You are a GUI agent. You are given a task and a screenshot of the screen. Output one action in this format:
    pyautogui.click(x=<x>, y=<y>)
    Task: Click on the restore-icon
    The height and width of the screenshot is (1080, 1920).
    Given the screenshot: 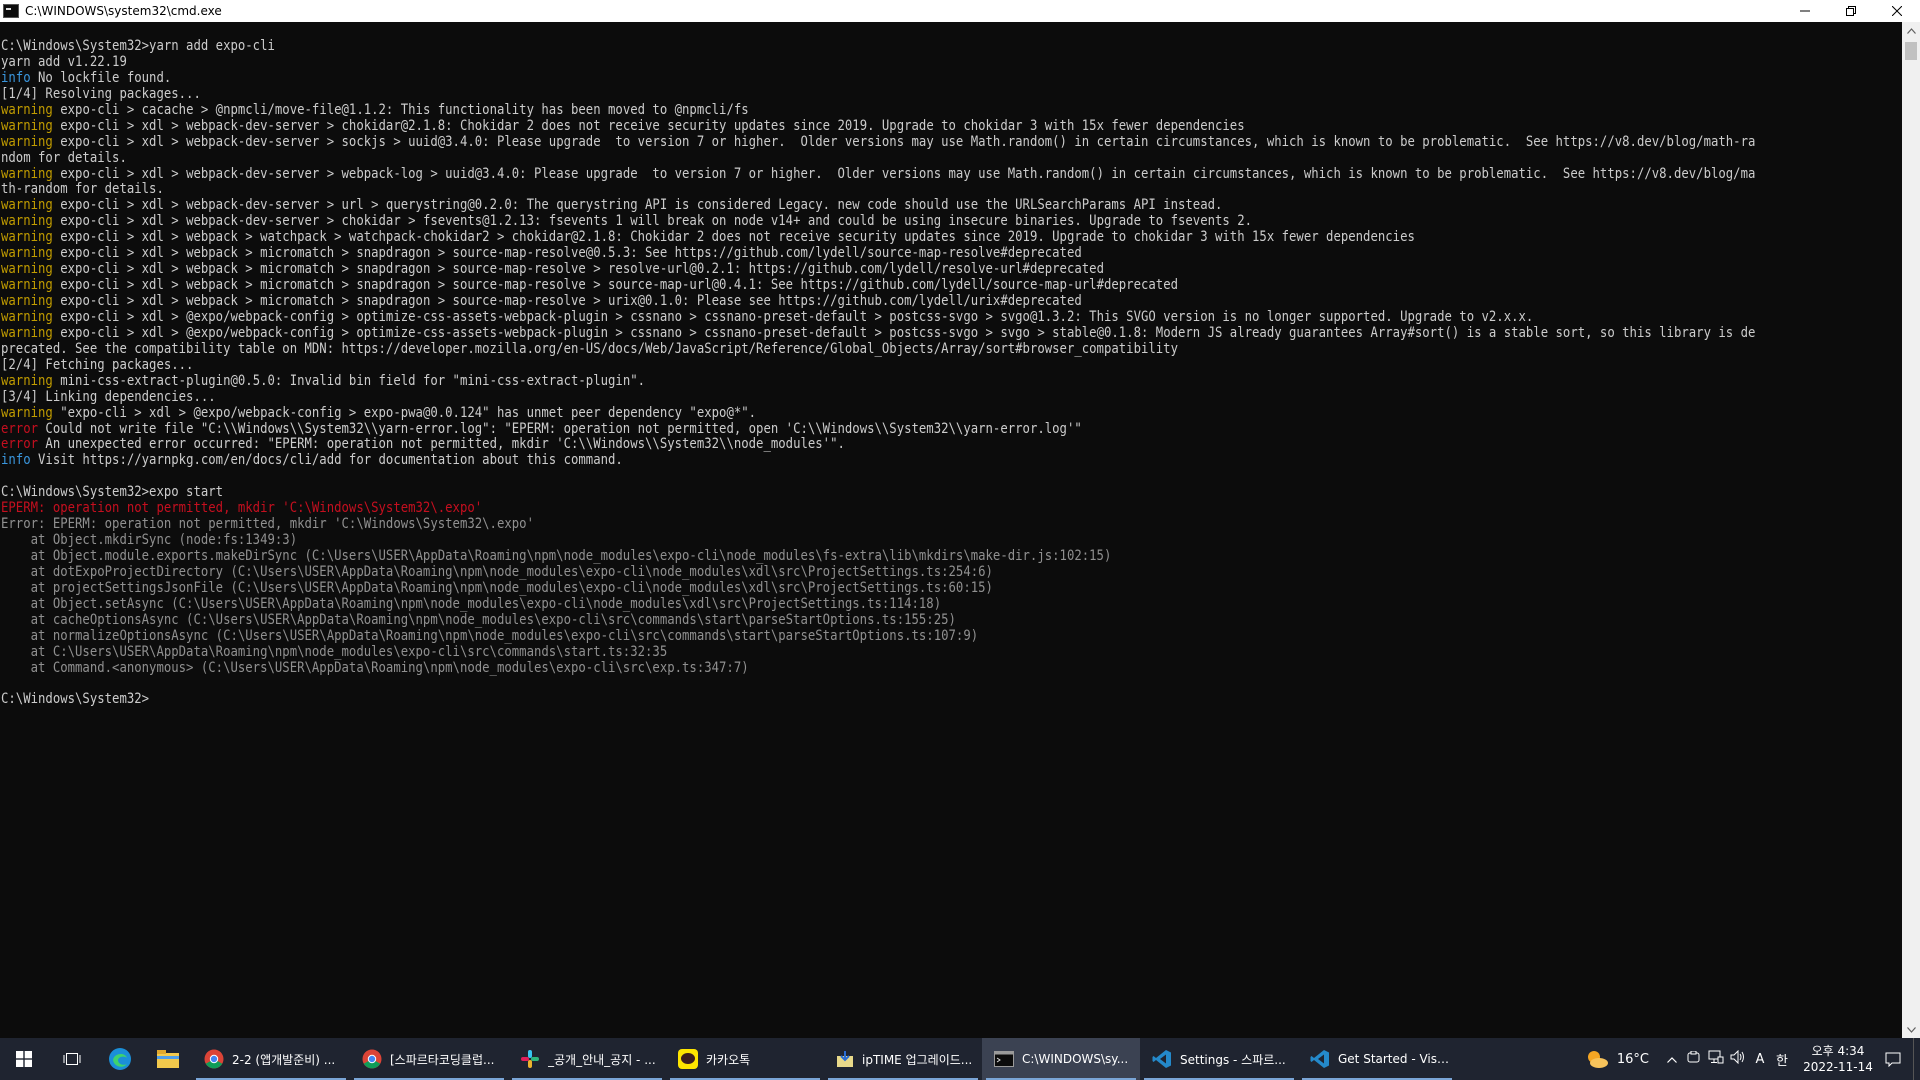 What is the action you would take?
    pyautogui.click(x=1851, y=11)
    